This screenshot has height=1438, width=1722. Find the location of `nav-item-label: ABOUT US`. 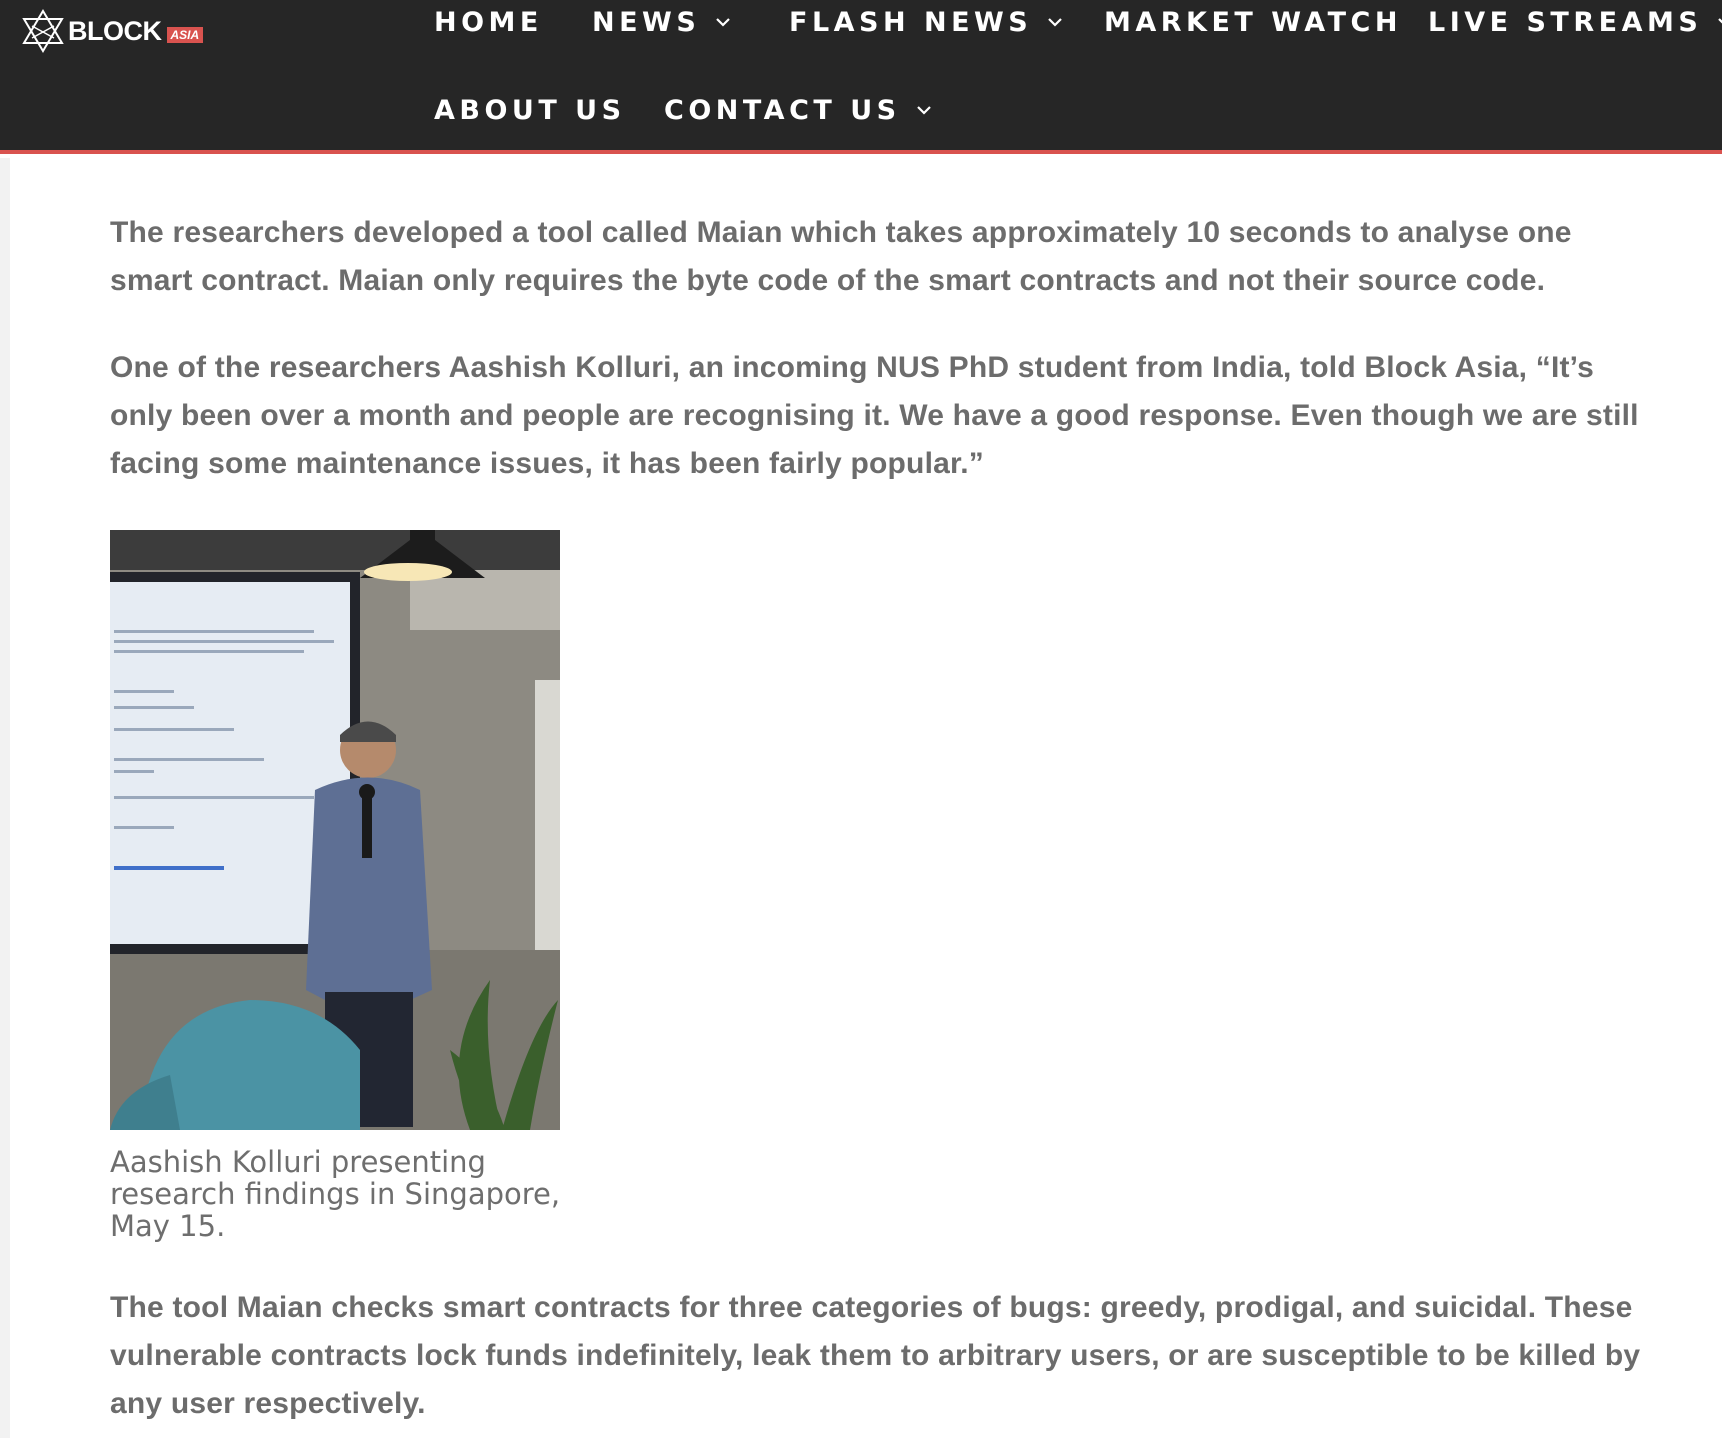

nav-item-label: ABOUT US is located at coordinates (530, 110).